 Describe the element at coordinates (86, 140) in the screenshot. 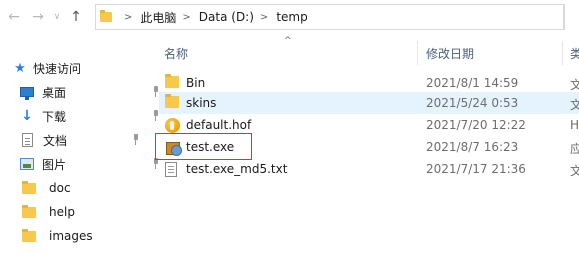

I see `sidebar-item-documents: 文档` at that location.